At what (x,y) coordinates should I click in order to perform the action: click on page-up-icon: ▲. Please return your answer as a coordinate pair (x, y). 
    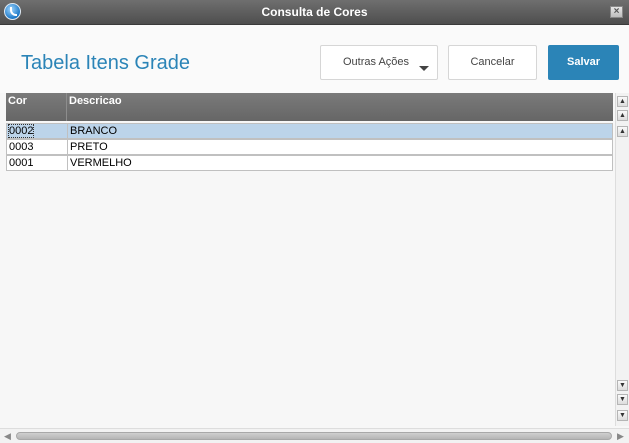
    Looking at the image, I should click on (622, 115).